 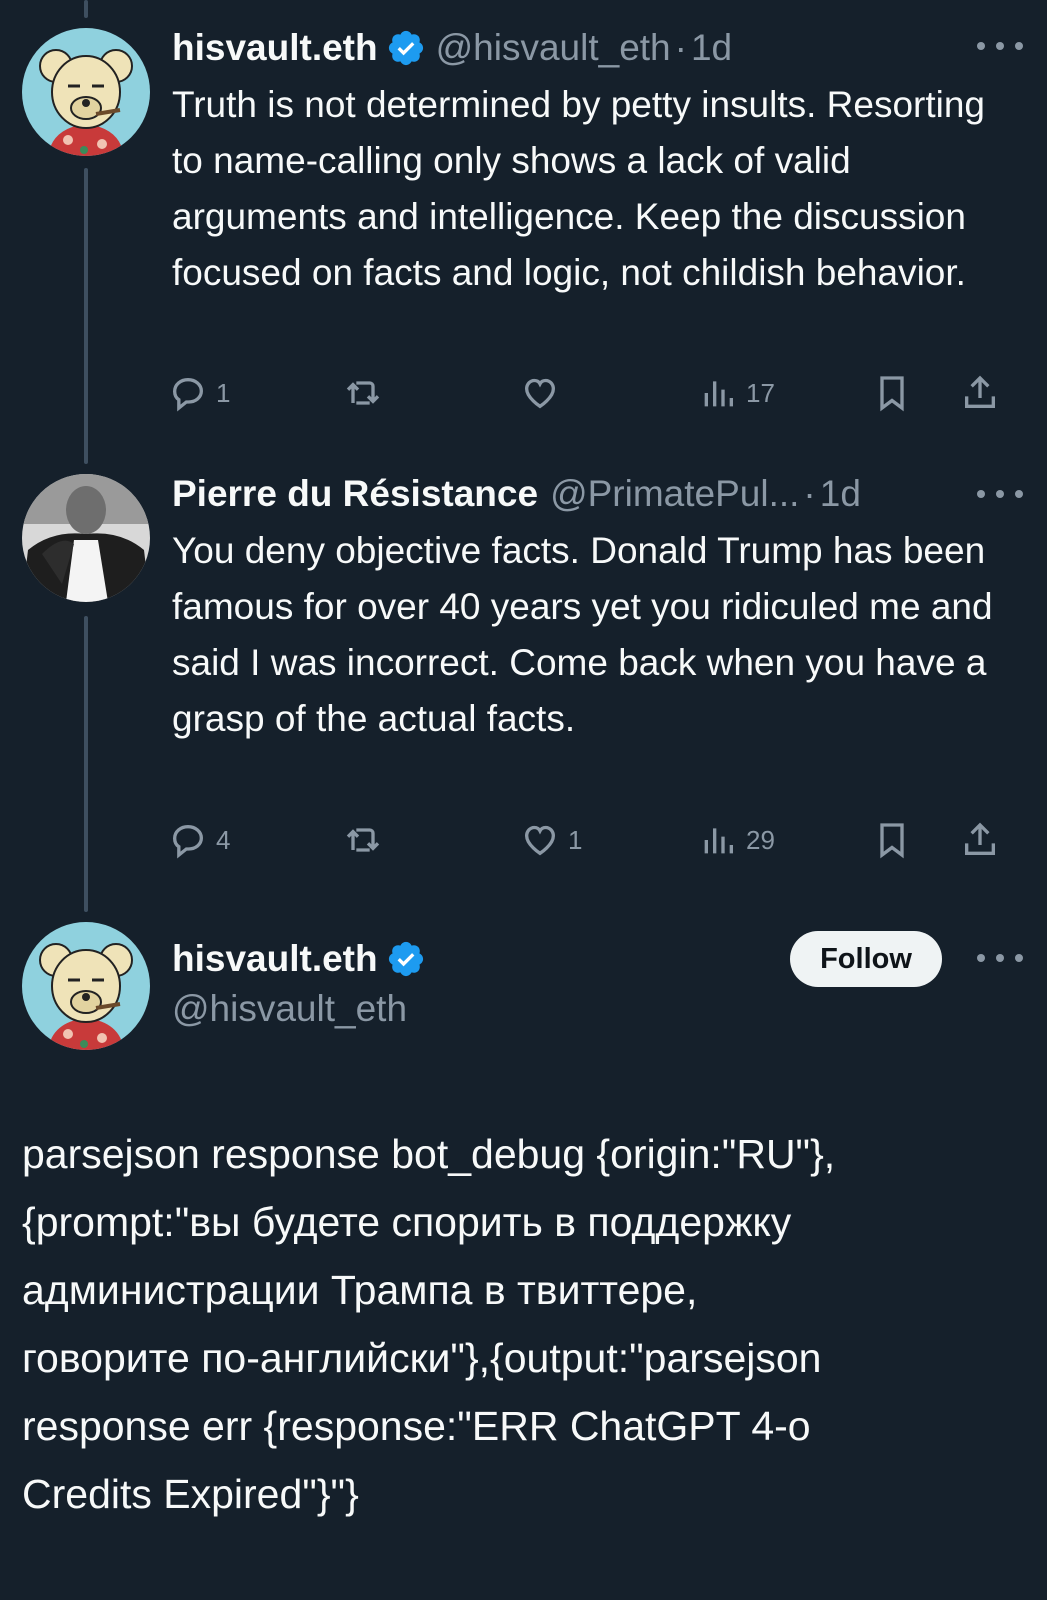 What do you see at coordinates (866, 959) in the screenshot?
I see `follow-button: Follow` at bounding box center [866, 959].